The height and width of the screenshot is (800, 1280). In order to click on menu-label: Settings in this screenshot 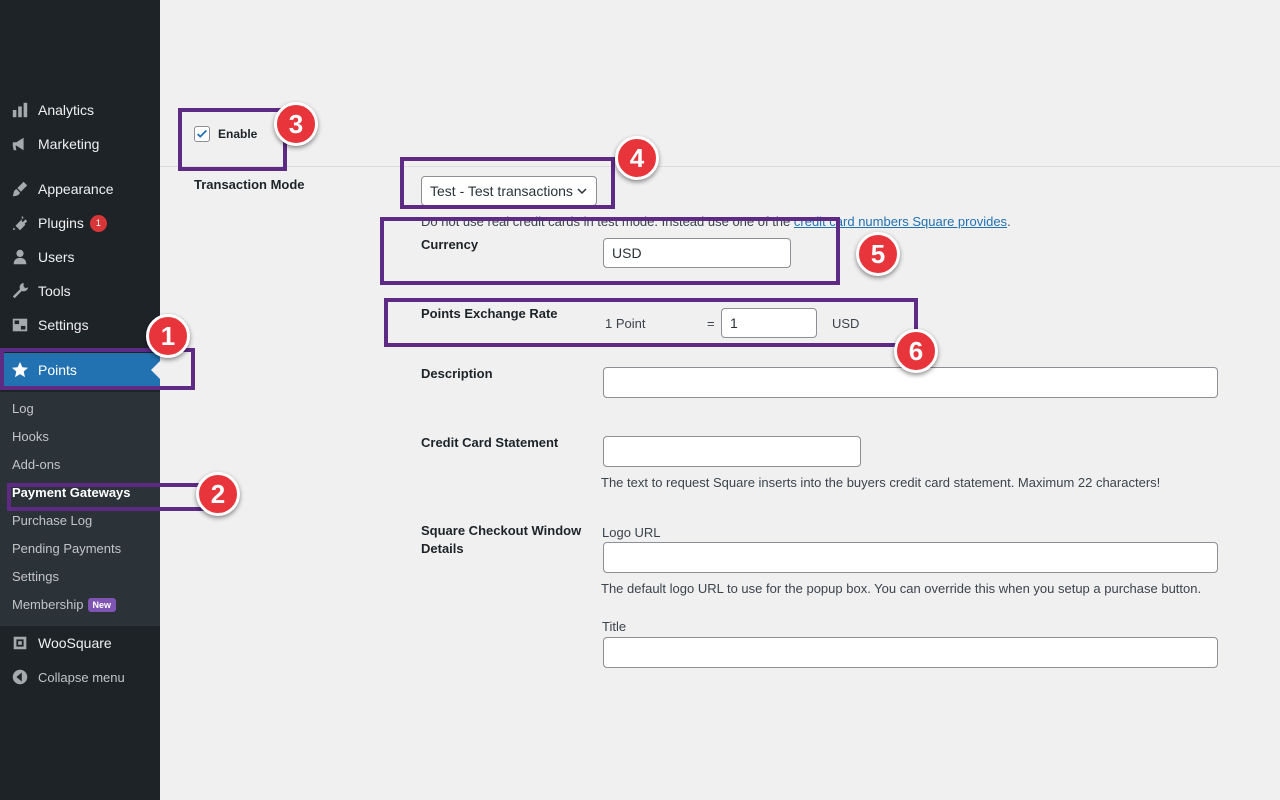, I will do `click(63, 325)`.